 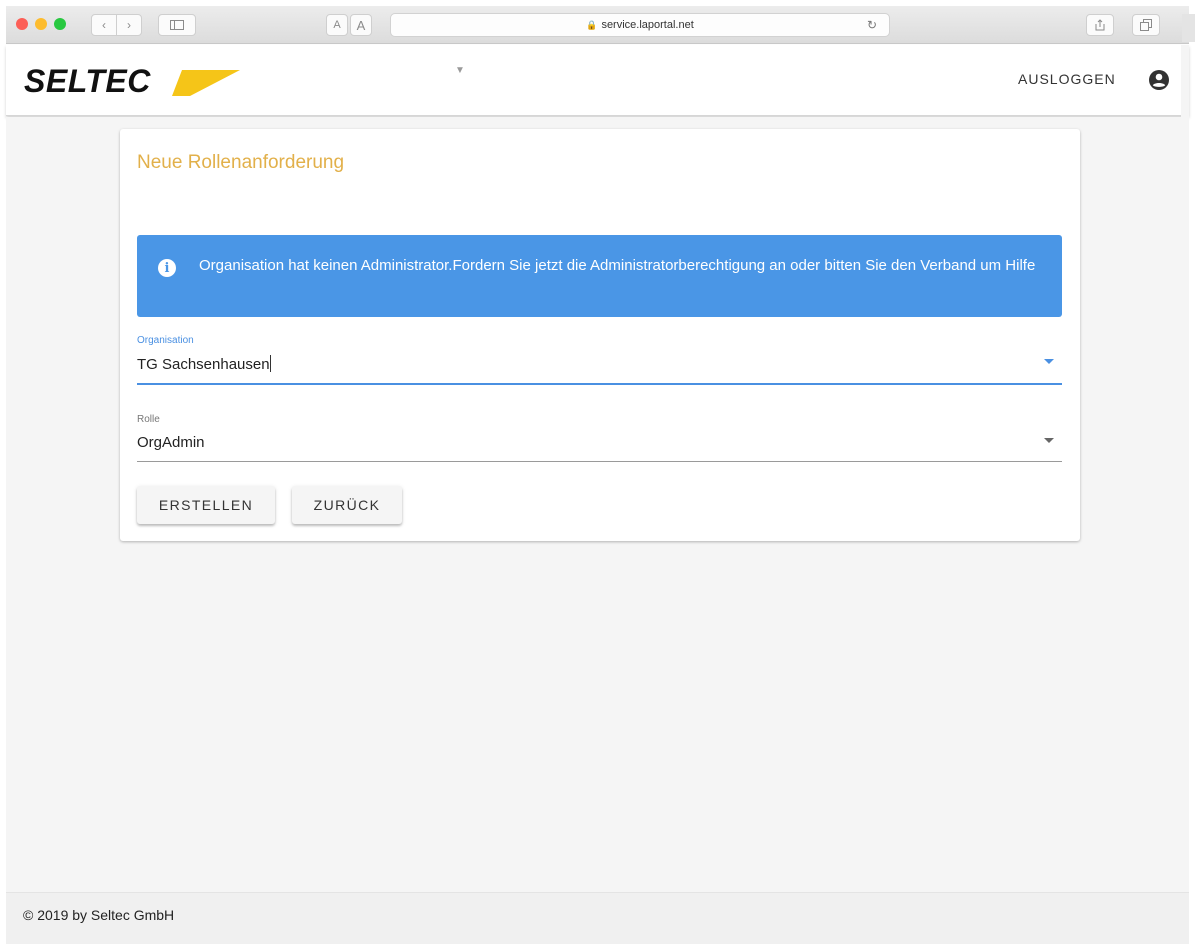 I want to click on share-icon, so click(x=1100, y=25).